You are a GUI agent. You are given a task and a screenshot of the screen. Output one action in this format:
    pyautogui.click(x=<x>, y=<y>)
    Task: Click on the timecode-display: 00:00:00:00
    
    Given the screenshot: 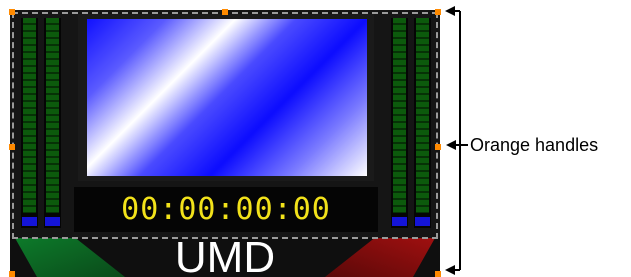 What is the action you would take?
    pyautogui.click(x=226, y=209)
    